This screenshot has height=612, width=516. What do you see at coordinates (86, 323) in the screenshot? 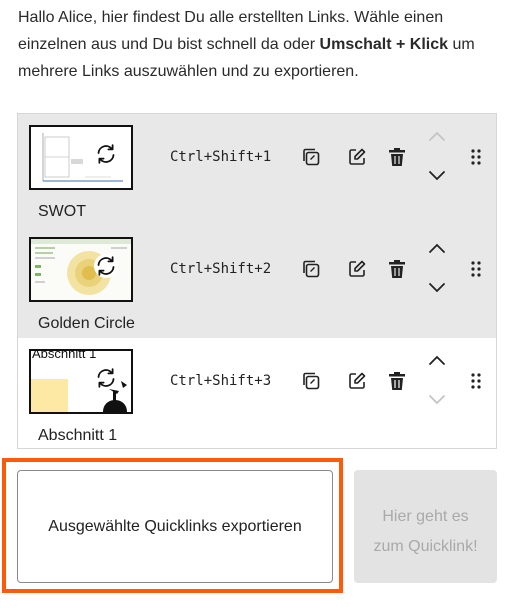
I see `quicklink-name: Golden Circle` at bounding box center [86, 323].